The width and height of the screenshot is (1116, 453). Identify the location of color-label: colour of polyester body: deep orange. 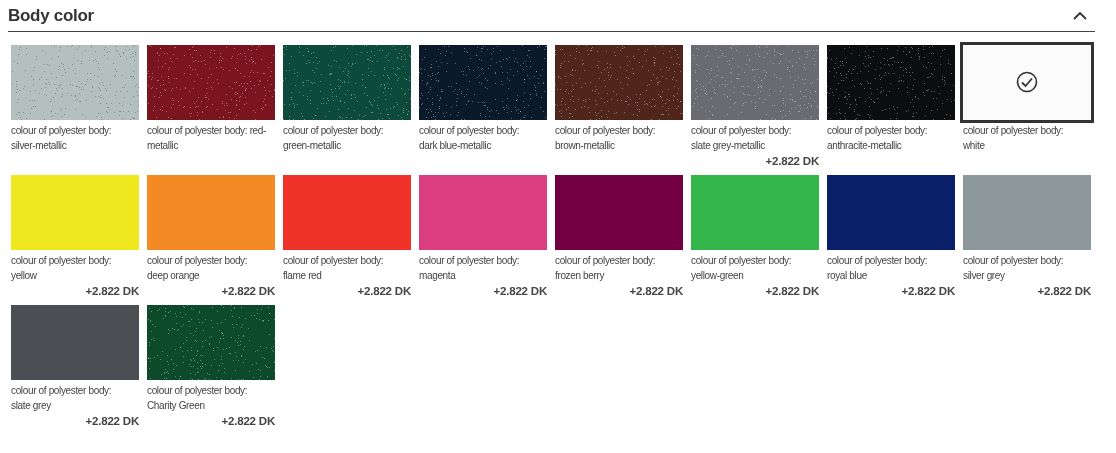
(198, 268).